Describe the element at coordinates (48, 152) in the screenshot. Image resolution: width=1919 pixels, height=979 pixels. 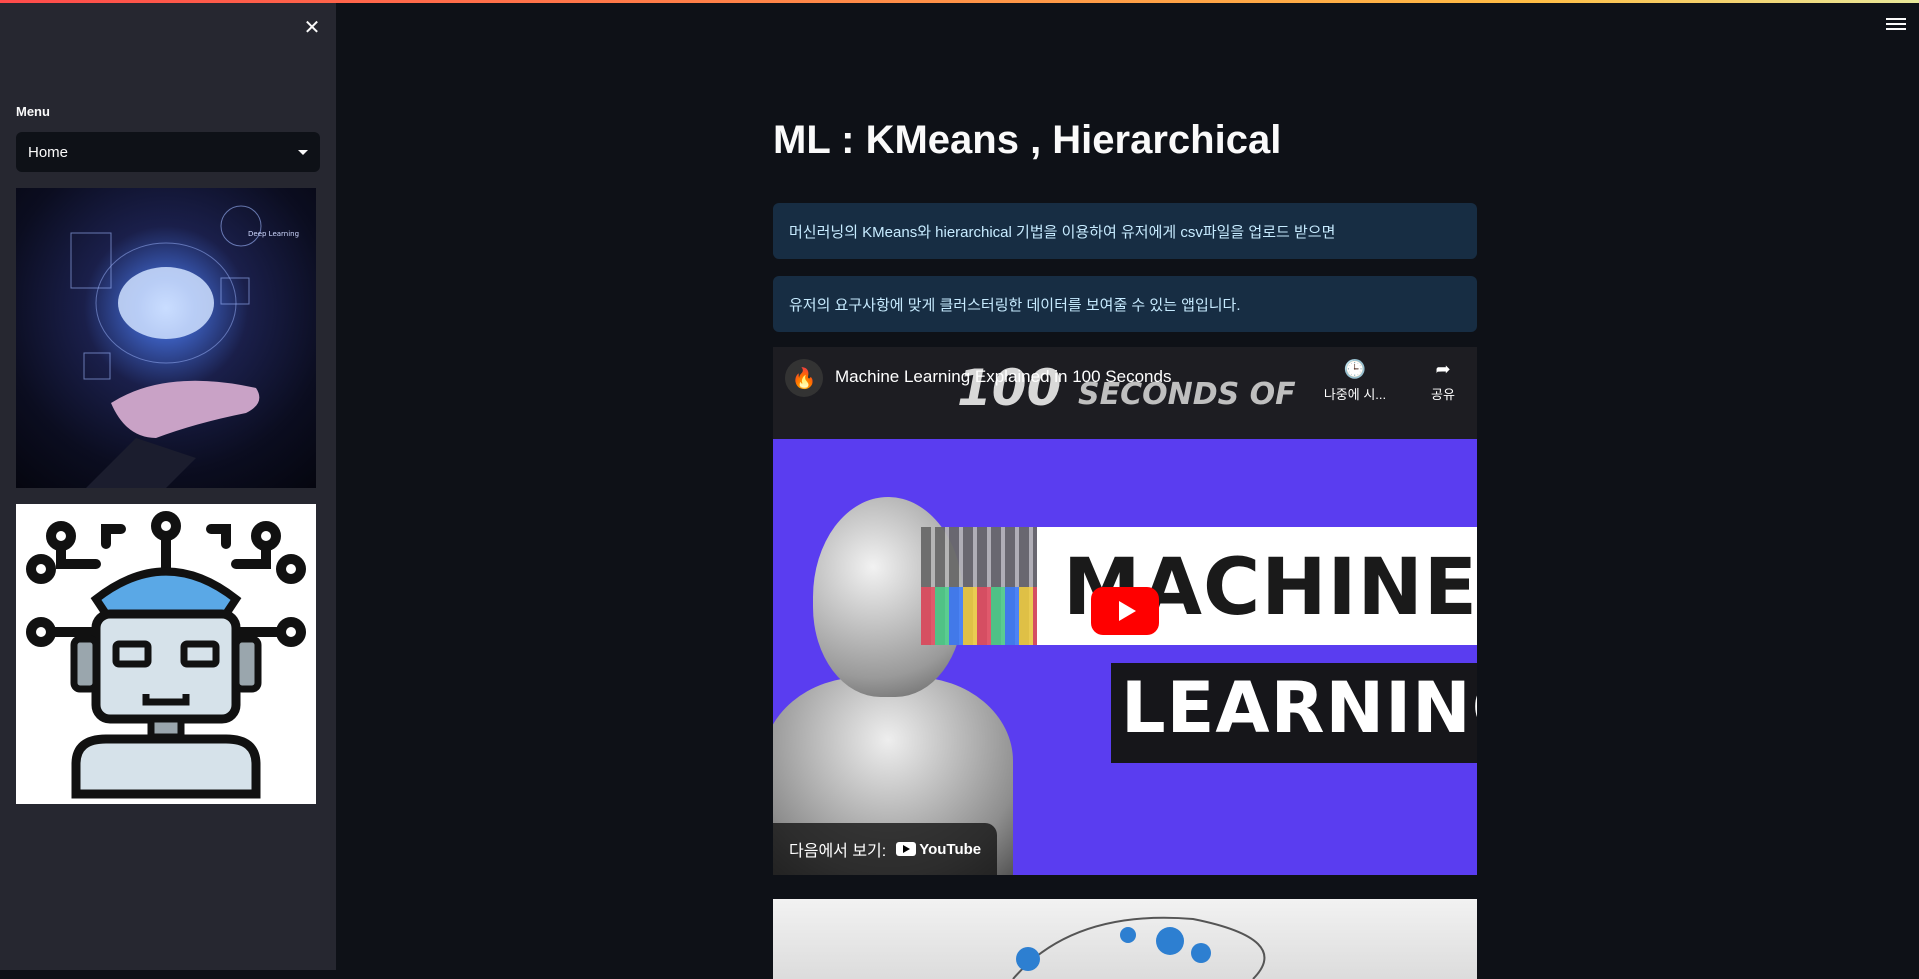
I see `menu-select-value: Home` at that location.